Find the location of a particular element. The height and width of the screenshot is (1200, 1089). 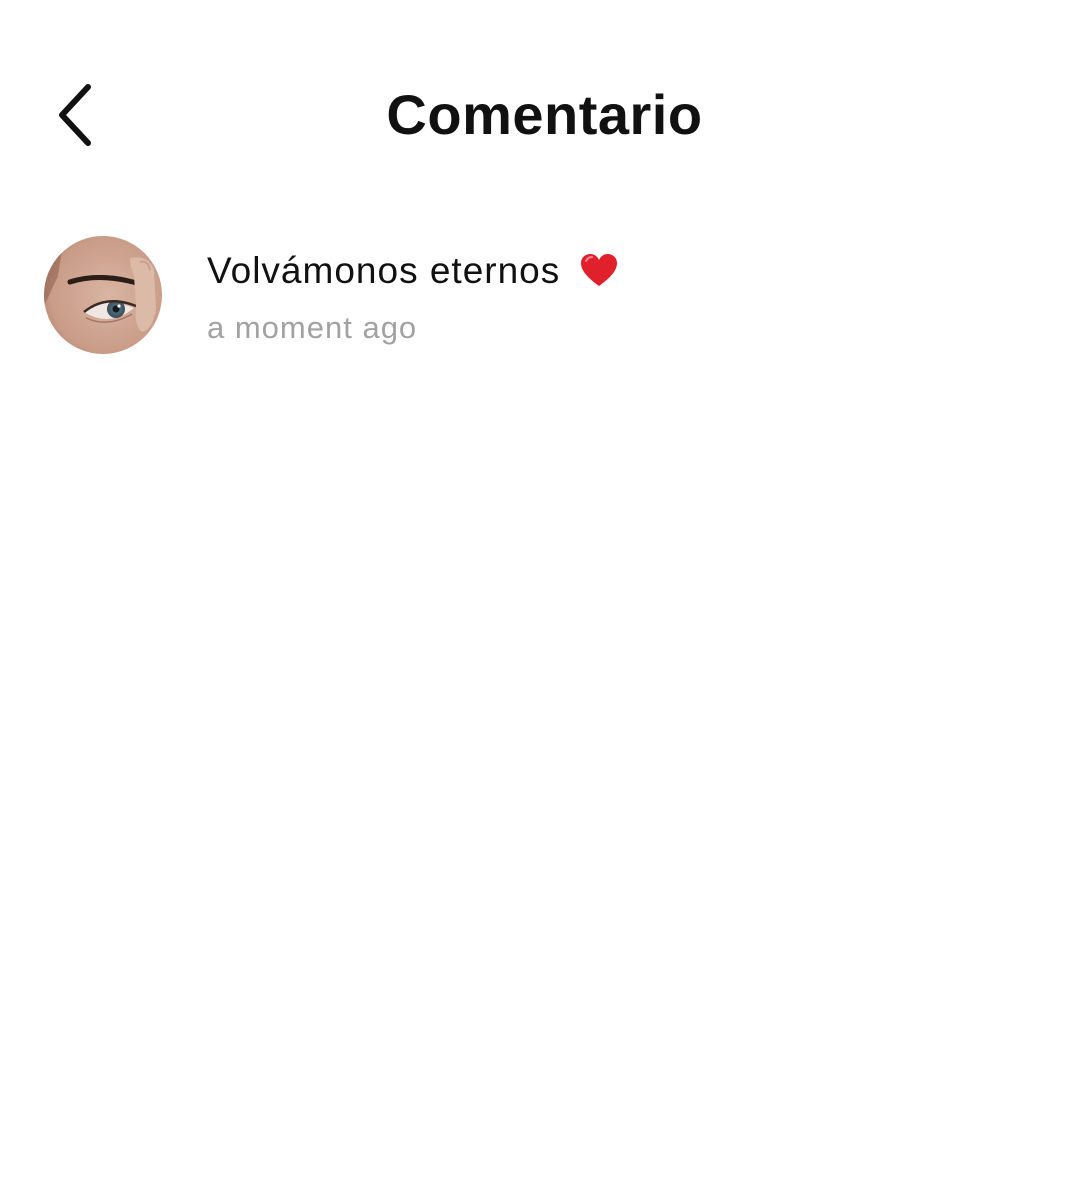

comment-text-line: Volvámonos eternos is located at coordinates (412, 271).